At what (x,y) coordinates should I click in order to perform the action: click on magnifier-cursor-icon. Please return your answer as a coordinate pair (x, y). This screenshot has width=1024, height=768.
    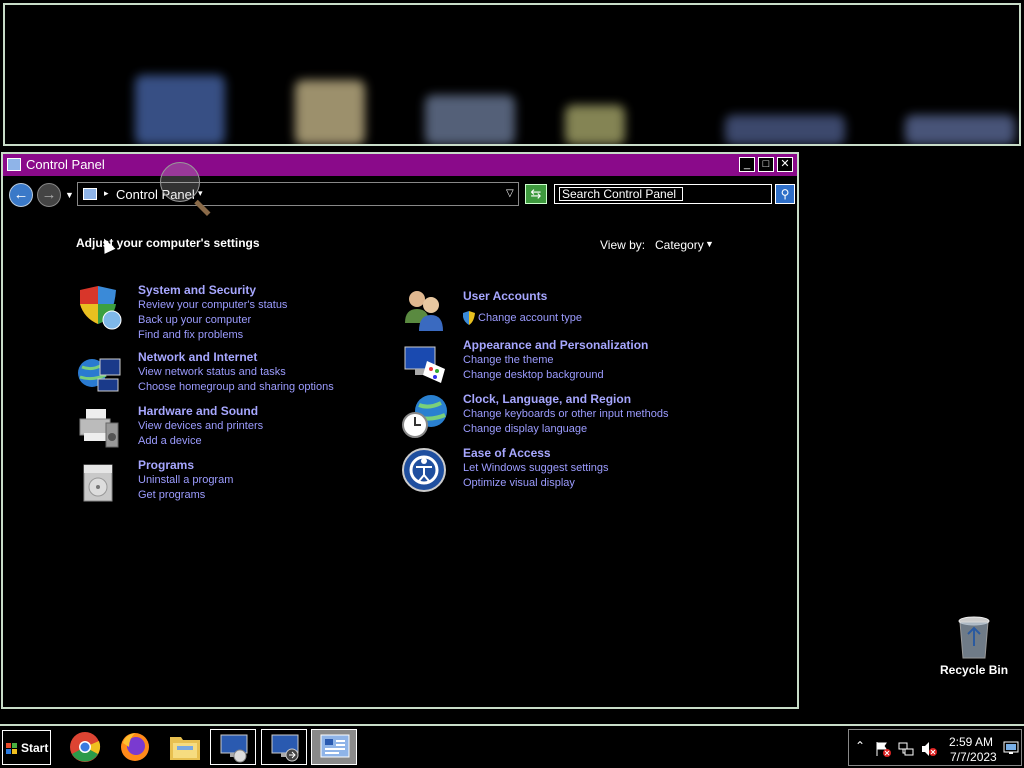
    Looking at the image, I should click on (180, 182).